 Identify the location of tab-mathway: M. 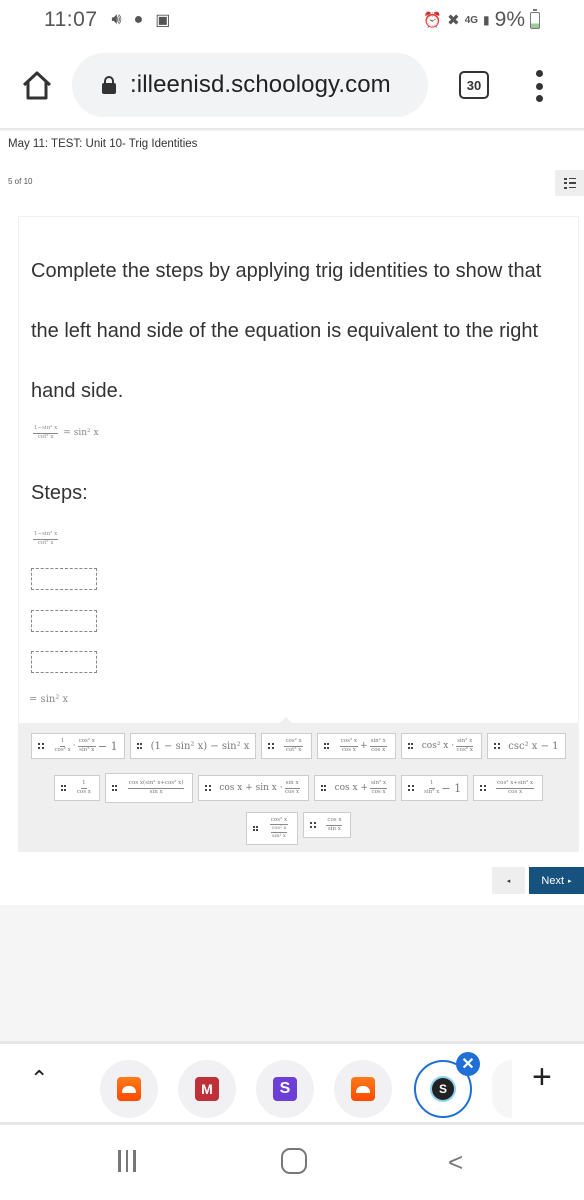
(207, 1089).